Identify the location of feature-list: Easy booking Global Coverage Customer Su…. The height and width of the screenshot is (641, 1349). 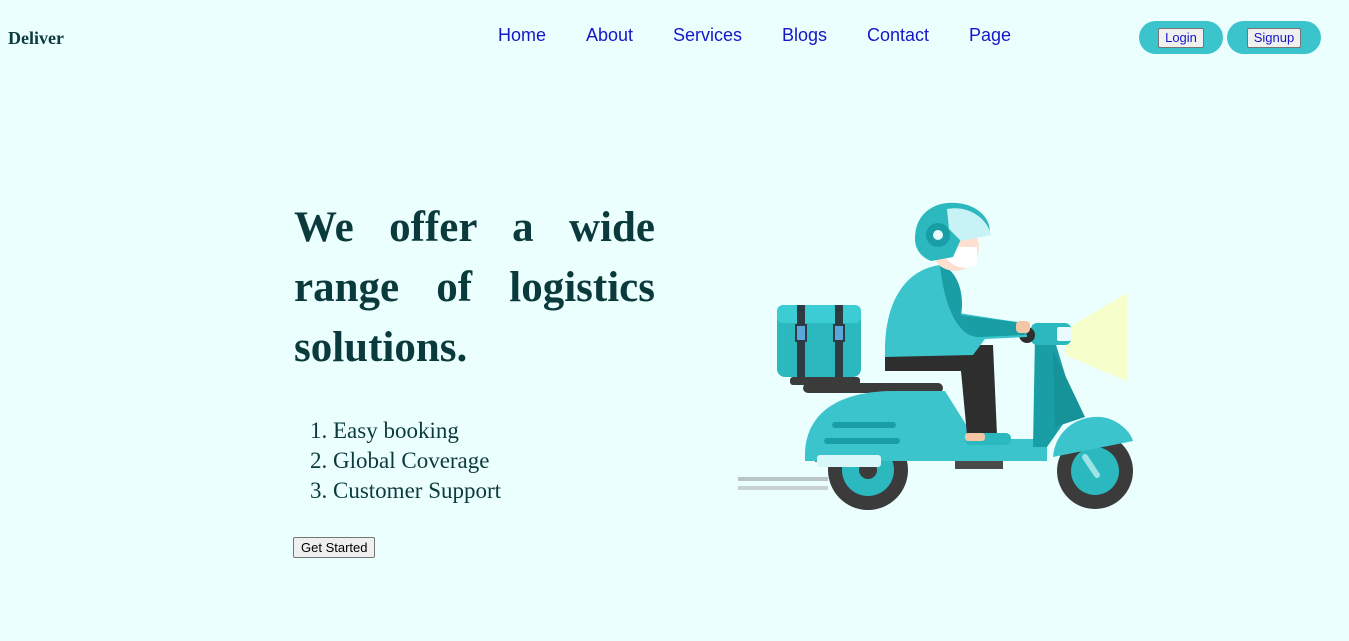
(397, 461).